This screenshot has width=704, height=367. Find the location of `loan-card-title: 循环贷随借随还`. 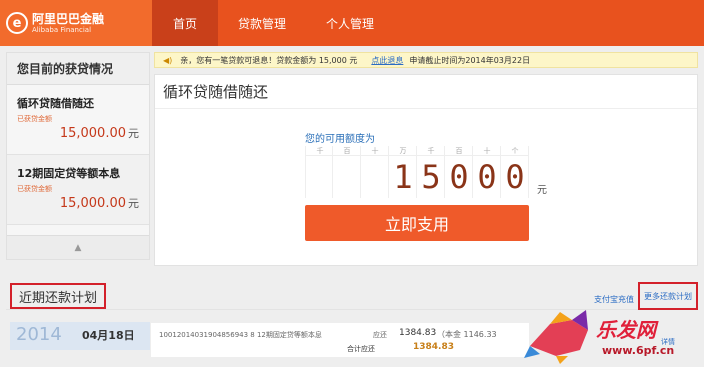

loan-card-title: 循环贷随借随还 is located at coordinates (426, 92).